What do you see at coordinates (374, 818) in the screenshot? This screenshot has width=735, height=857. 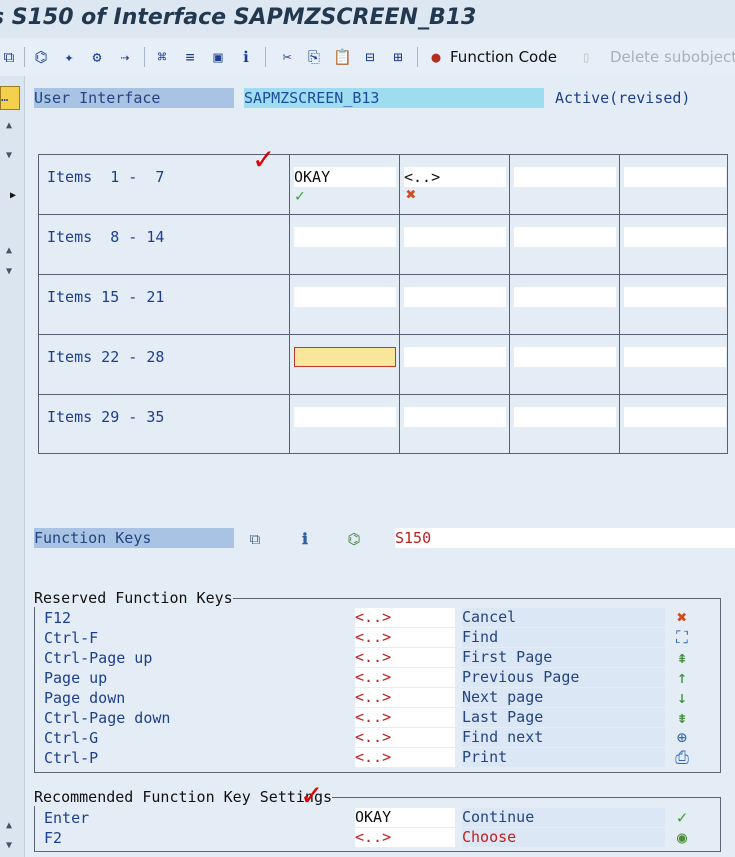 I see `list-item: Enter OKAY Continue ✓` at bounding box center [374, 818].